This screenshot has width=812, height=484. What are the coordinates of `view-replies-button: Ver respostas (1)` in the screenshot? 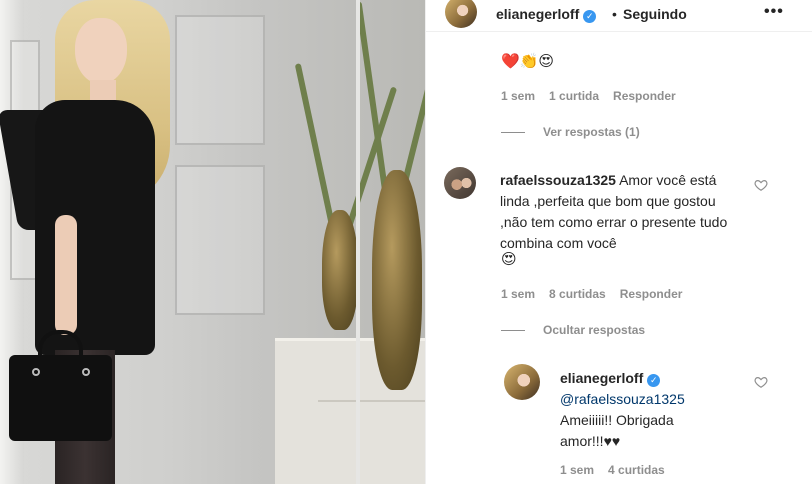 It's located at (570, 132).